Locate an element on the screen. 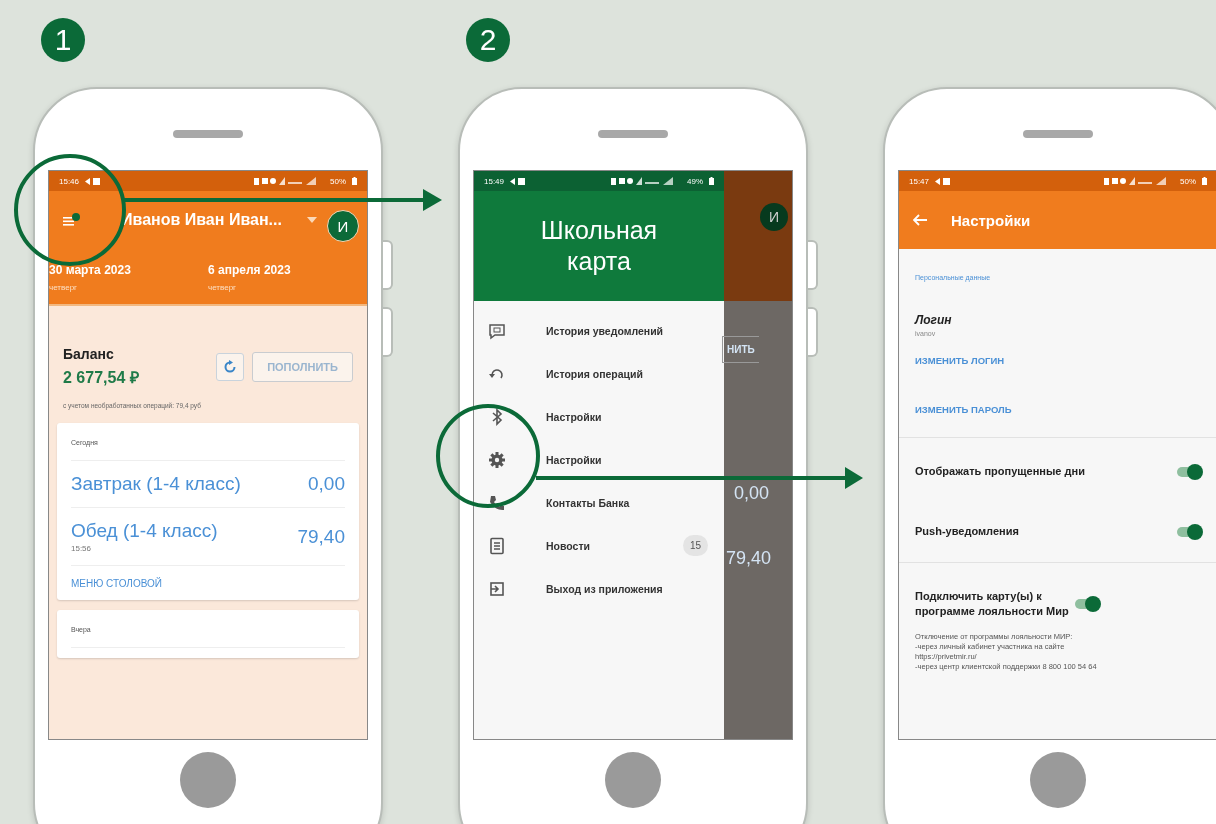 Image resolution: width=1216 pixels, height=824 pixels. login-label: Логин is located at coordinates (933, 319).